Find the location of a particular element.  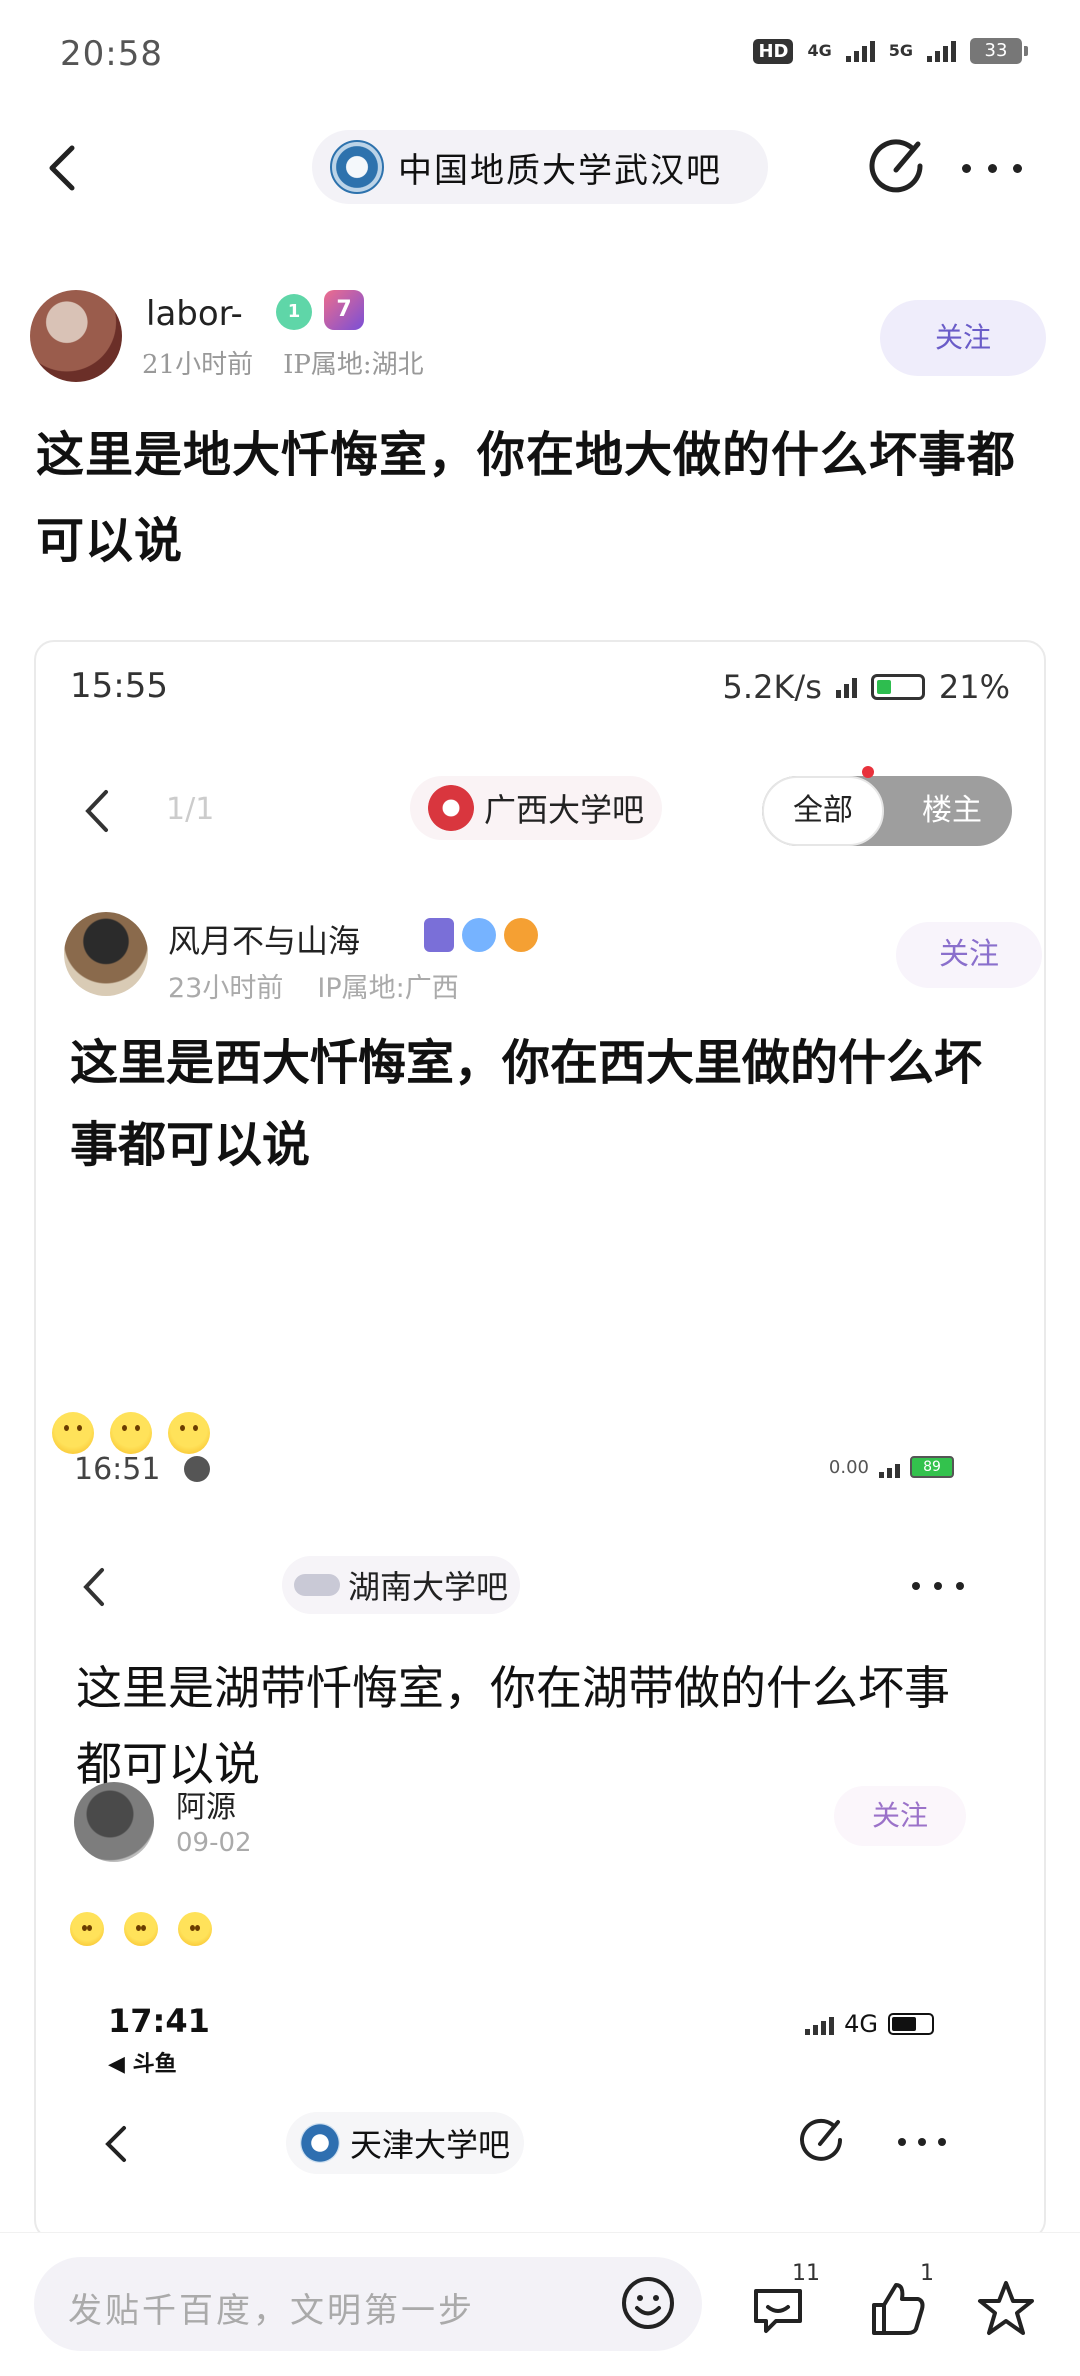

nested-header: 湖南大学吧 is located at coordinates (540, 1592).